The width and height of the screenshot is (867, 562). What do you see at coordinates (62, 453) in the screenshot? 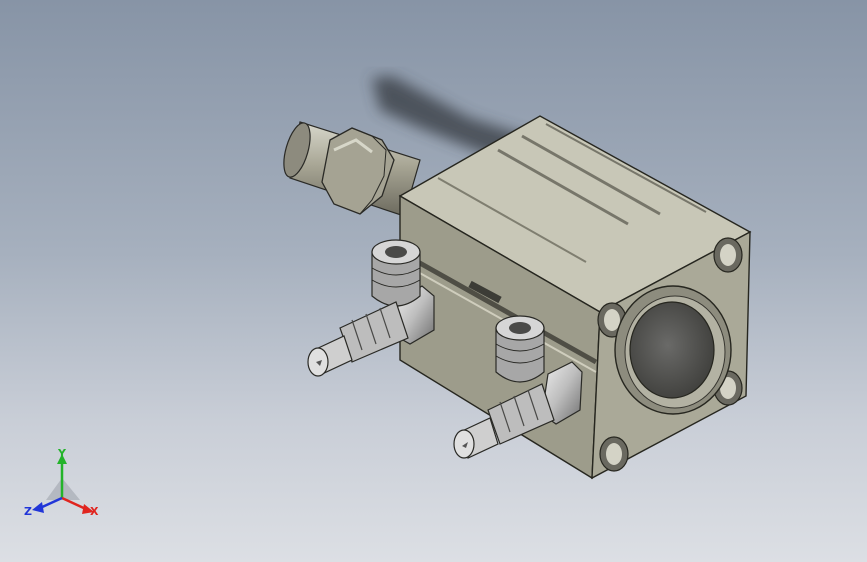
I see `y-axis-label: Y` at bounding box center [62, 453].